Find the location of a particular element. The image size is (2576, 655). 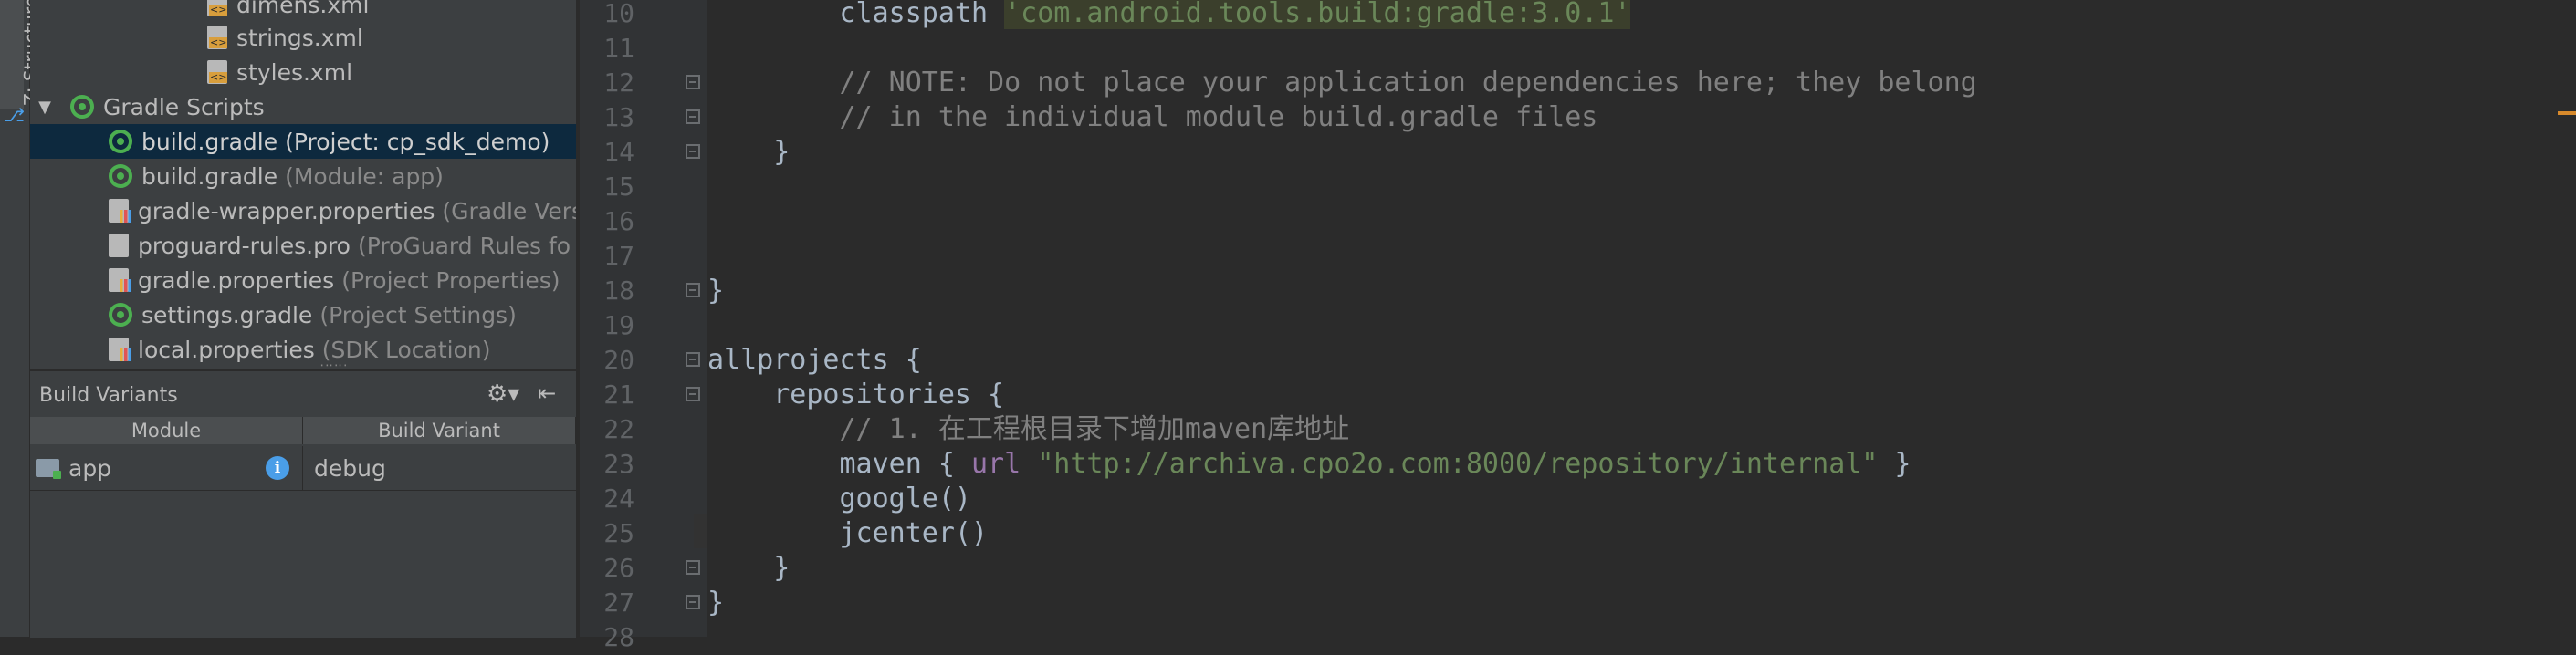

tree-item-hint: (Project Settings) is located at coordinates (418, 314).